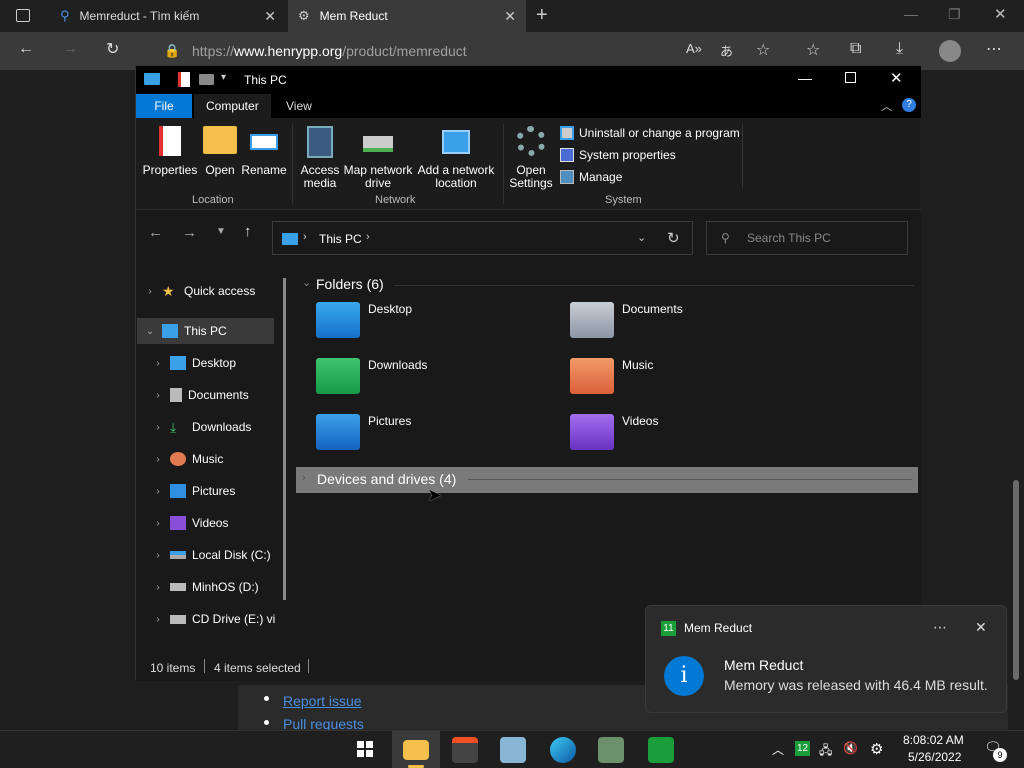 The width and height of the screenshot is (1024, 768). What do you see at coordinates (164, 106) in the screenshot?
I see `tab-file: File` at bounding box center [164, 106].